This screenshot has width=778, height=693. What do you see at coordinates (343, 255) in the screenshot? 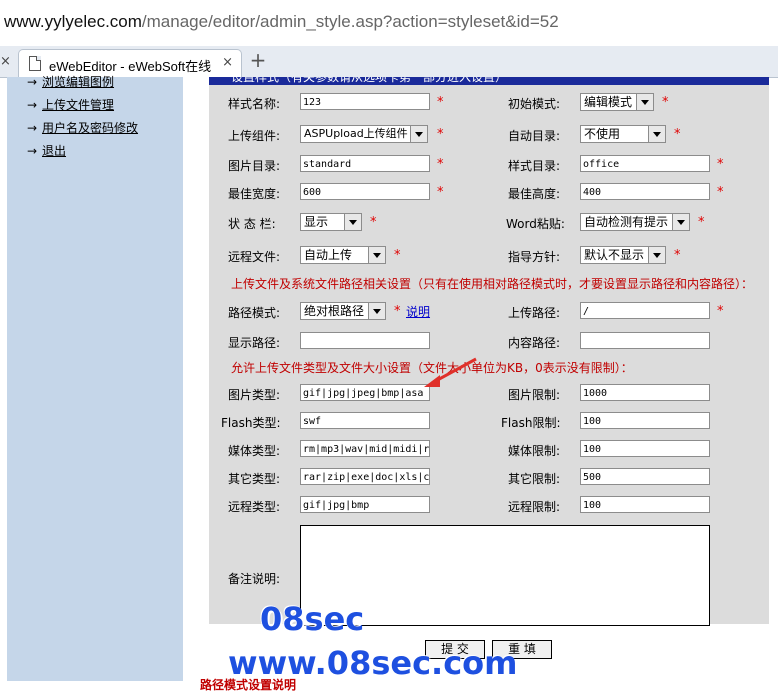
I see `remote-file-select: 自动上传` at bounding box center [343, 255].